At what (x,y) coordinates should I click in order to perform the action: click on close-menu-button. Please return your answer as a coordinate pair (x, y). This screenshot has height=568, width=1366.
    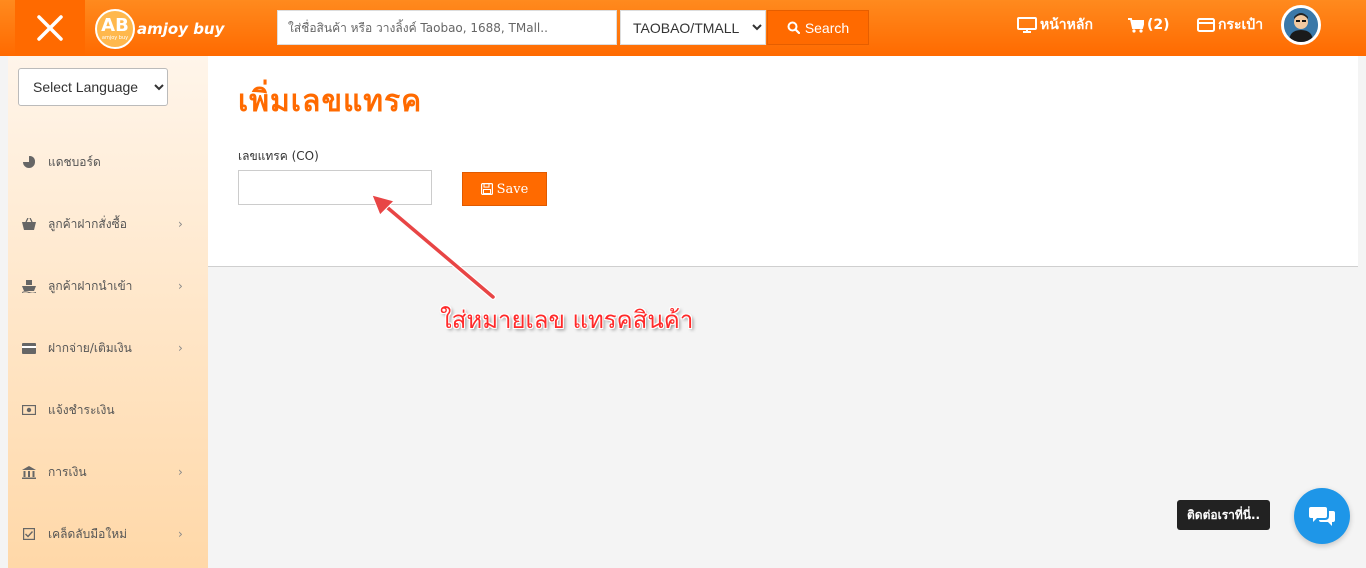
    Looking at the image, I should click on (50, 28).